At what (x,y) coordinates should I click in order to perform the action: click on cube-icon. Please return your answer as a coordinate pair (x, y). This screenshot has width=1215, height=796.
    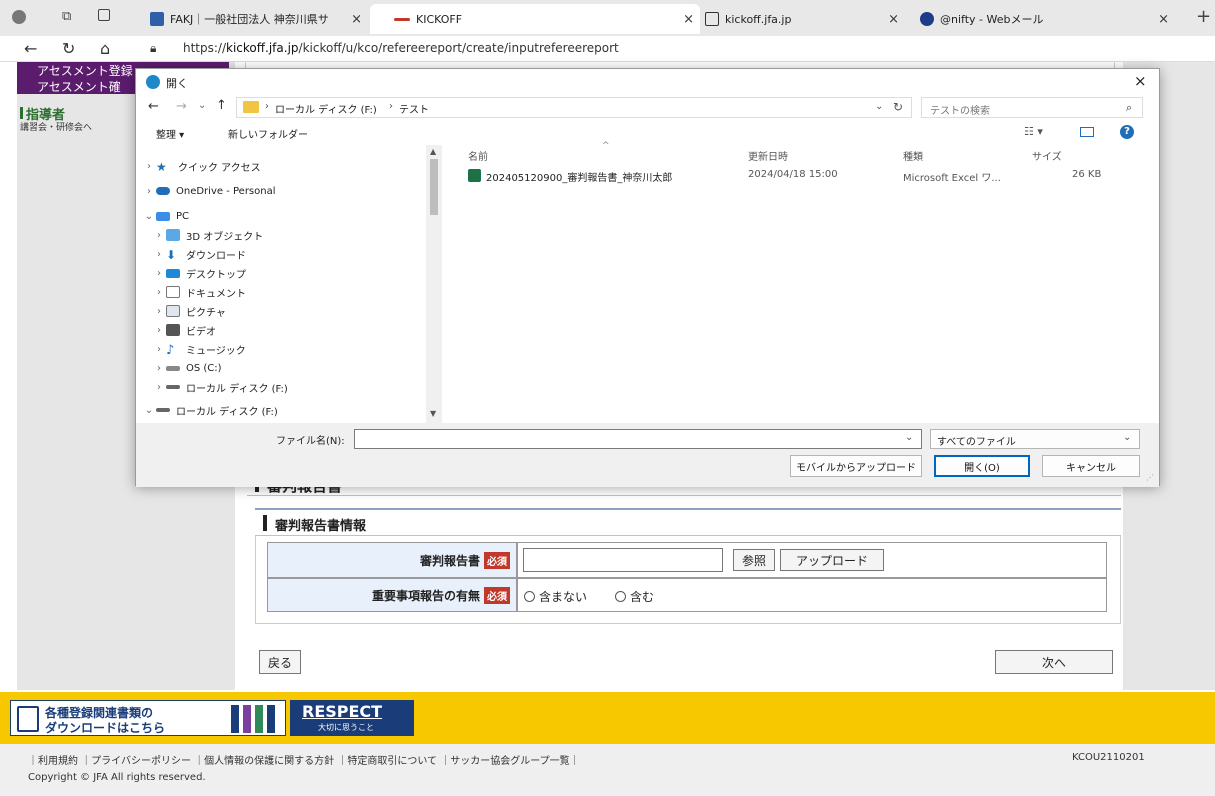
    Looking at the image, I should click on (173, 235).